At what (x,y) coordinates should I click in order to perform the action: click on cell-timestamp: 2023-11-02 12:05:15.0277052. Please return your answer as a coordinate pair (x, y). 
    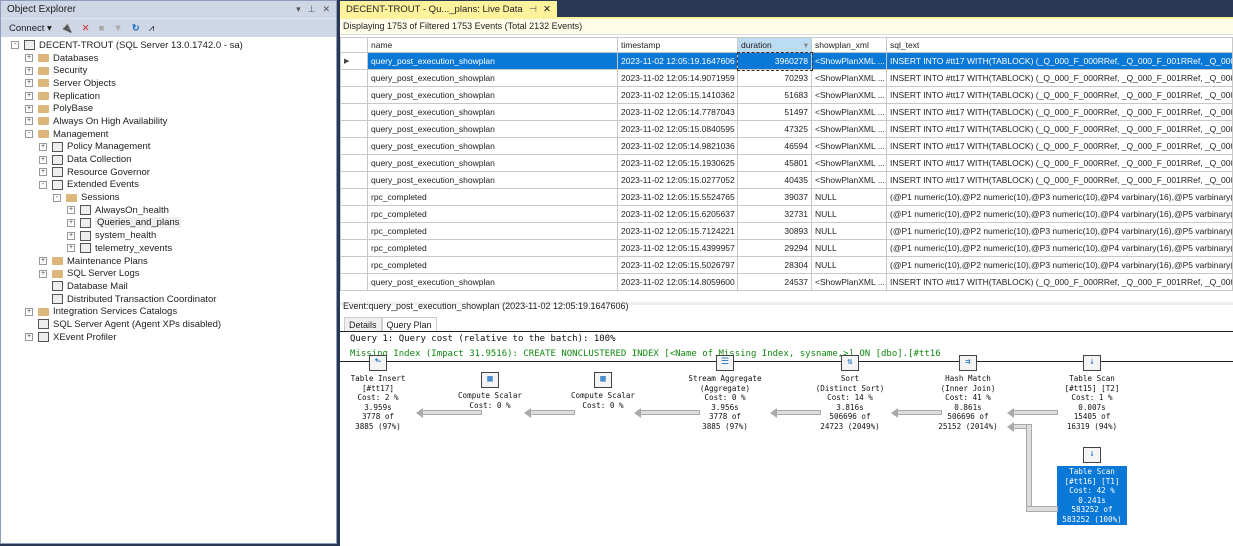
    Looking at the image, I should click on (677, 180).